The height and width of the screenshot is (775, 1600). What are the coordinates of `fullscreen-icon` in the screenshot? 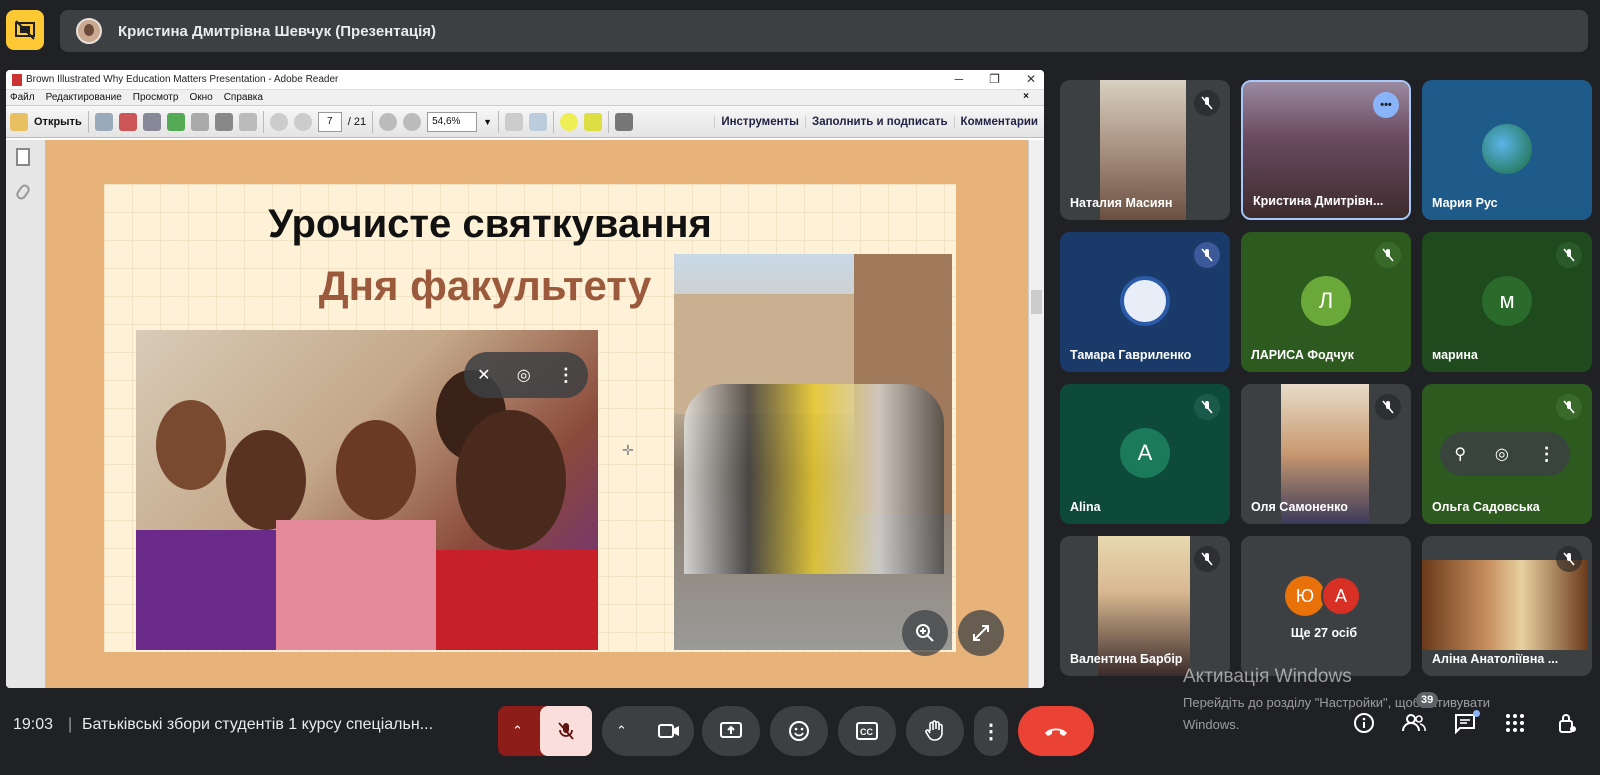 It's located at (624, 121).